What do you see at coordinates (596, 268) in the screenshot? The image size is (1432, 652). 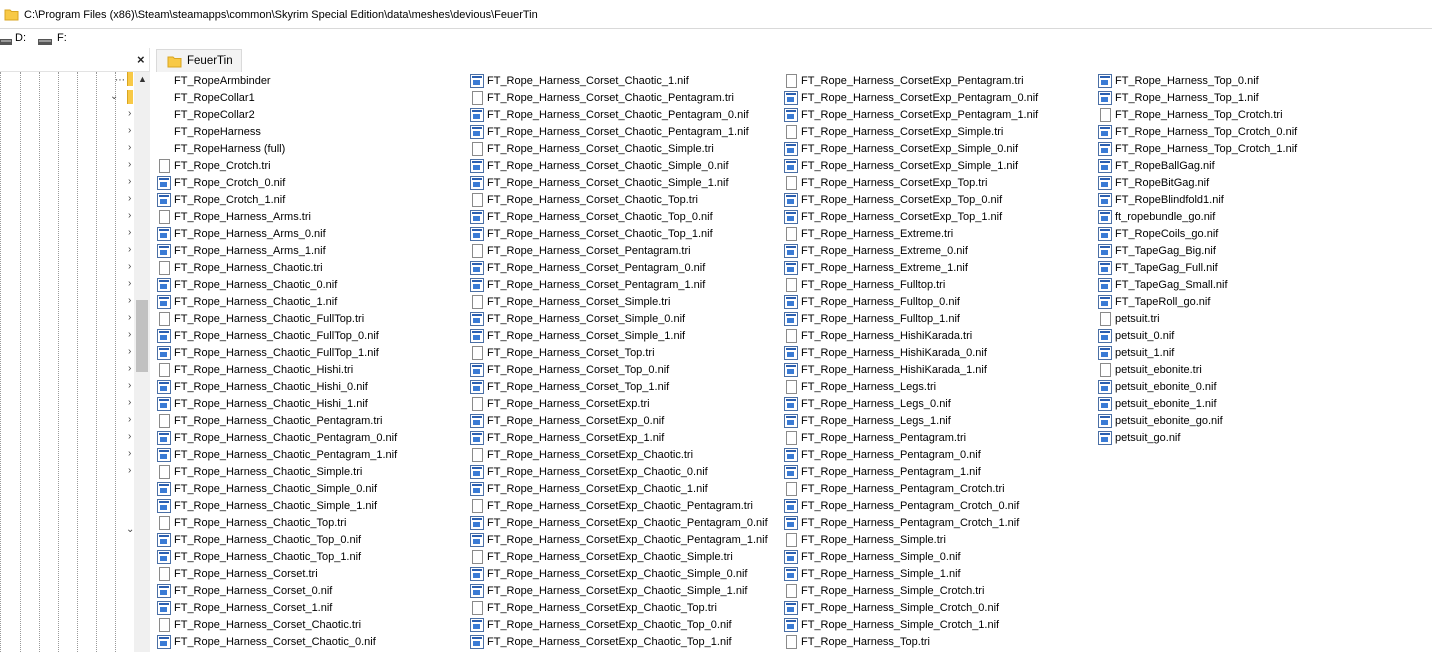 I see `file-name: FT_Rope_Harness_Corset_Pentagram_0.nif` at bounding box center [596, 268].